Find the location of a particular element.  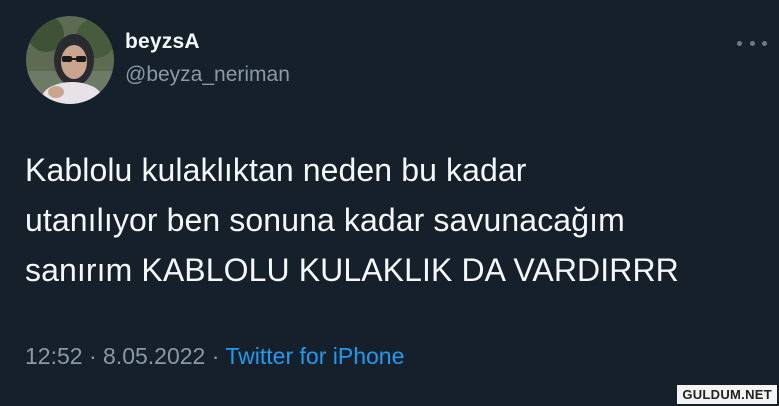

avatar-image is located at coordinates (70, 60).